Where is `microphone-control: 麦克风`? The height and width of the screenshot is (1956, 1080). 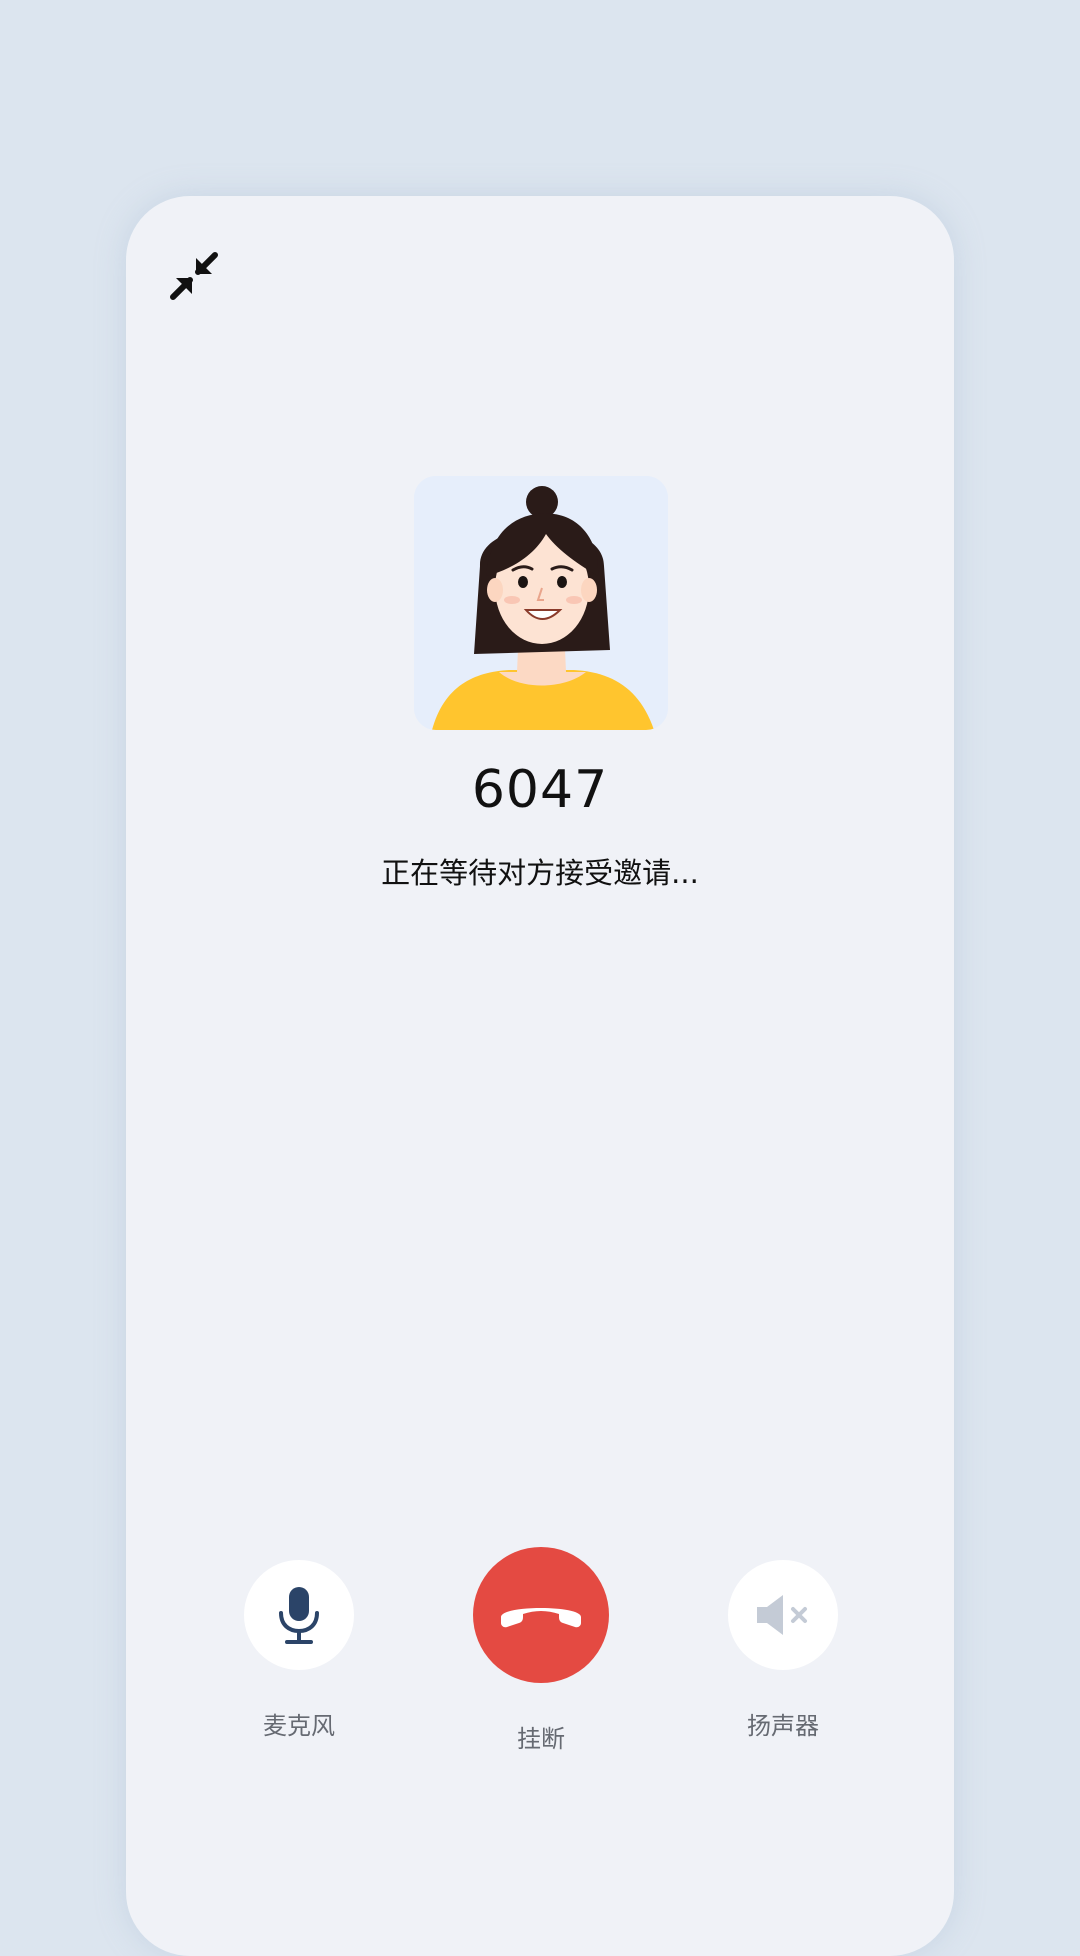
microphone-control: 麦克风 is located at coordinates (299, 1650).